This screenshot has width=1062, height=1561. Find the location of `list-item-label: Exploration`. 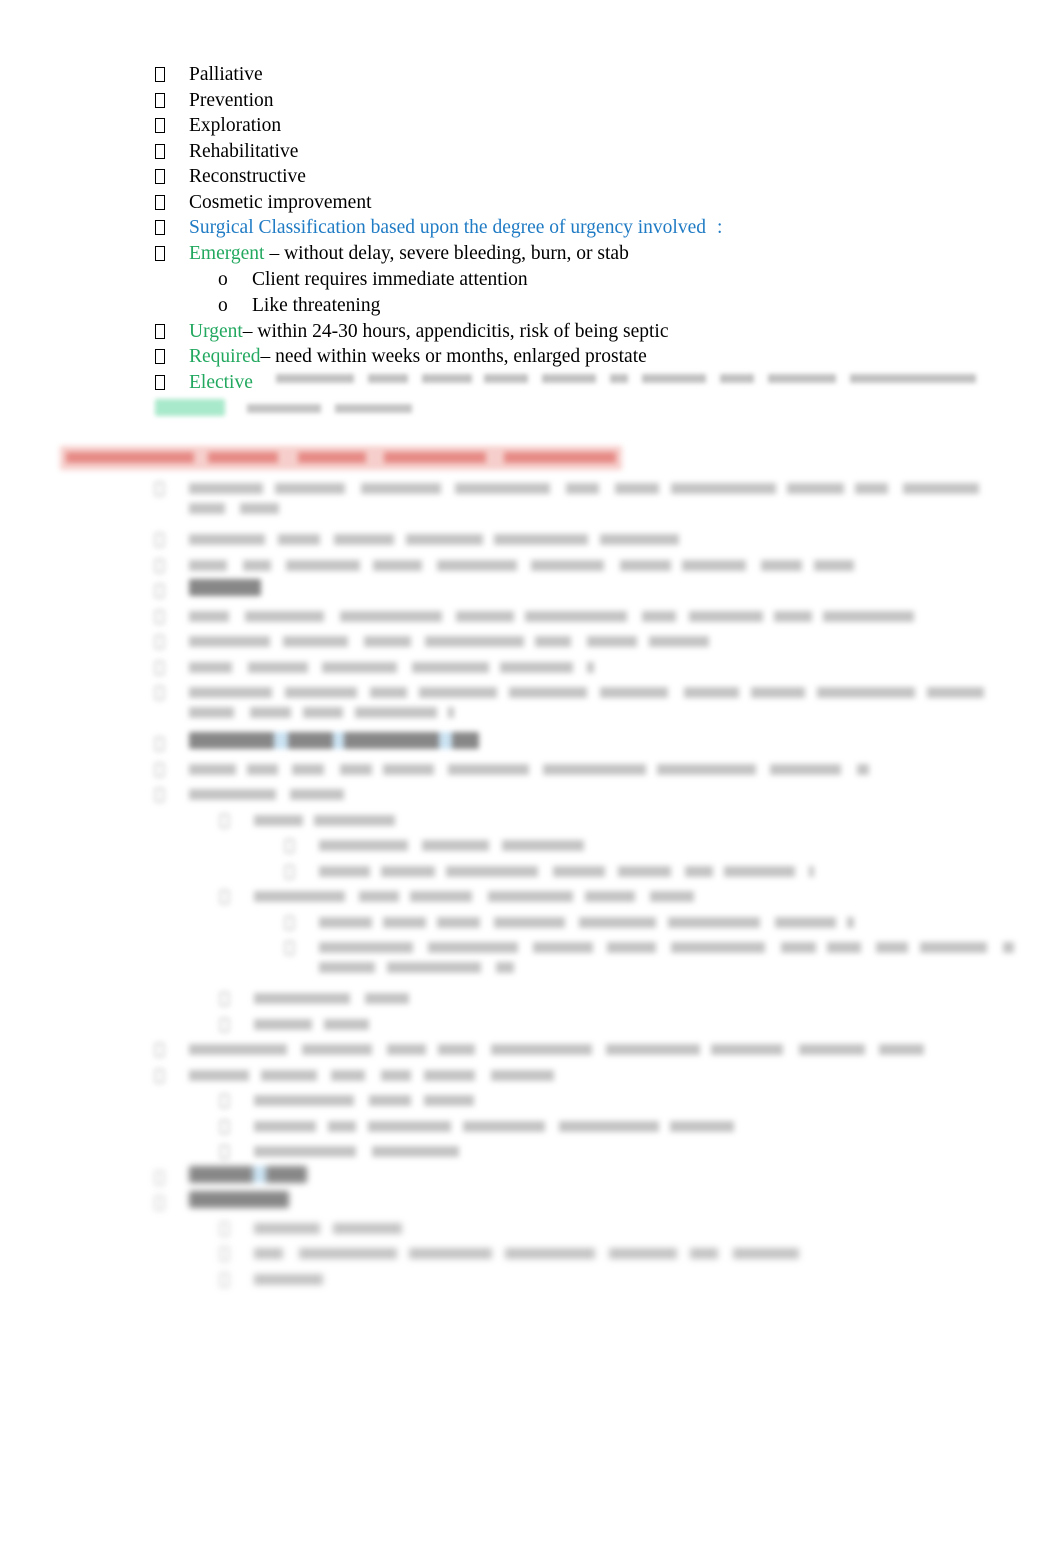

list-item-label: Exploration is located at coordinates (235, 125).